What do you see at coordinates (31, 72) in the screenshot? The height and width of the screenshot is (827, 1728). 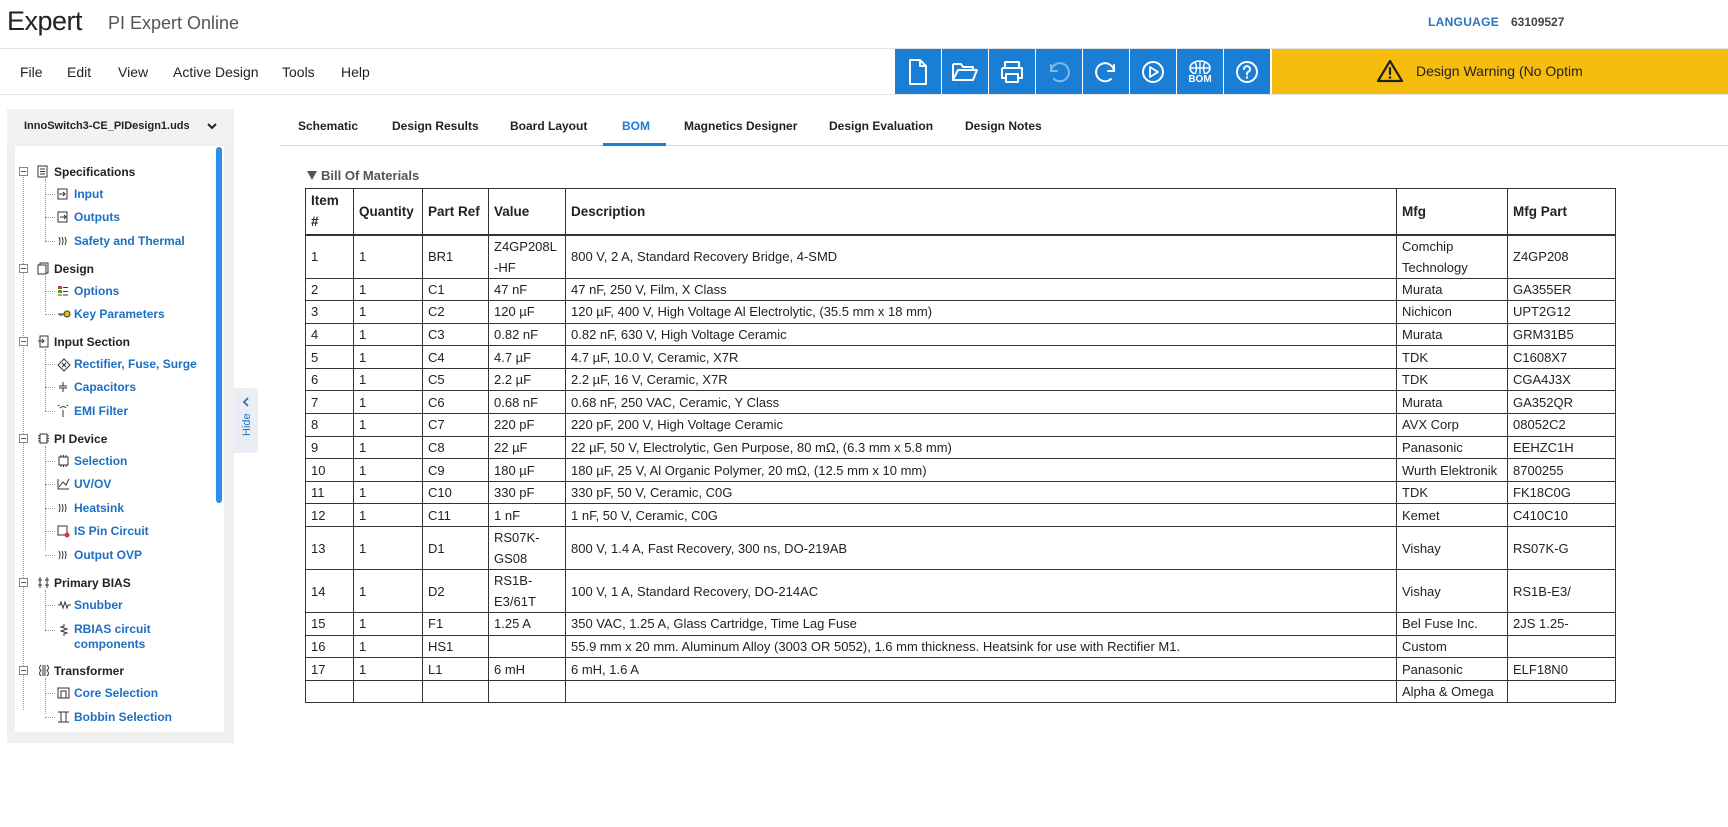 I see `menu-file: File` at bounding box center [31, 72].